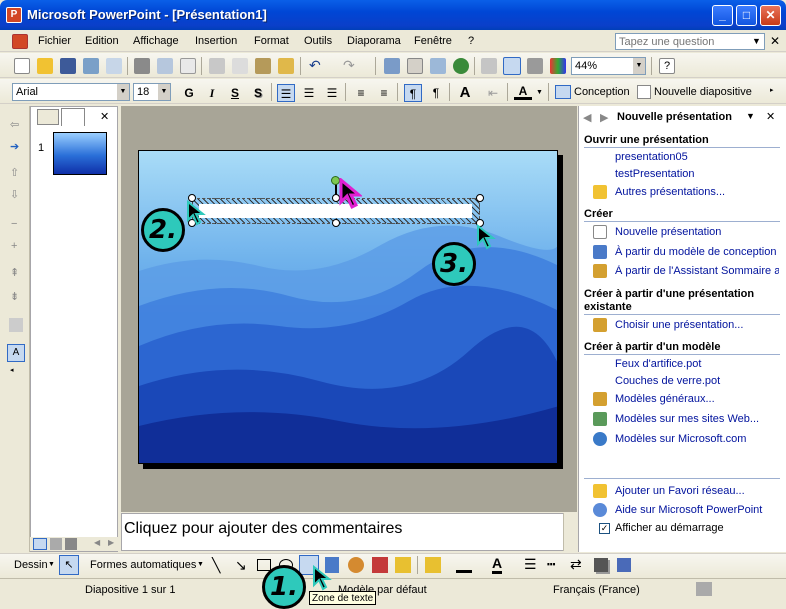 The height and width of the screenshot is (609, 786). What do you see at coordinates (558, 66) in the screenshot?
I see `color-grayscale-icon` at bounding box center [558, 66].